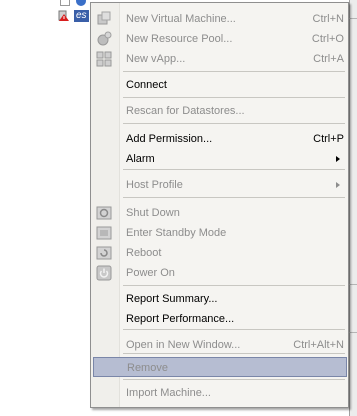 The height and width of the screenshot is (416, 357). Describe the element at coordinates (328, 19) in the screenshot. I see `menu-item-shortcut: Ctrl+N` at that location.